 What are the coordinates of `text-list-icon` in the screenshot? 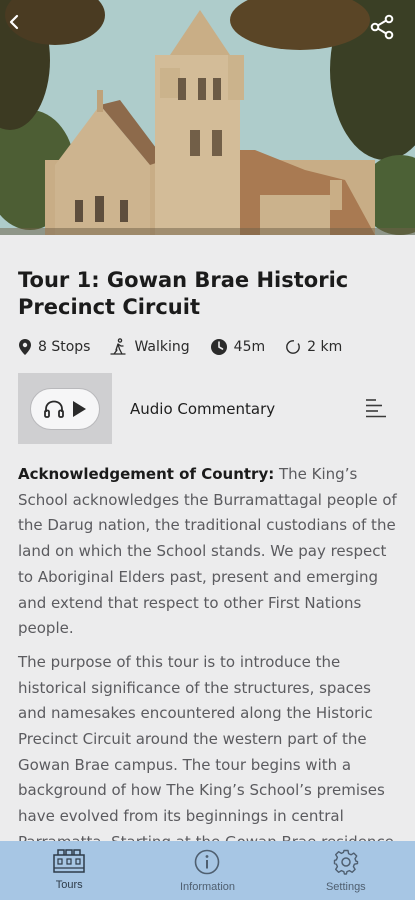 It's located at (376, 407).